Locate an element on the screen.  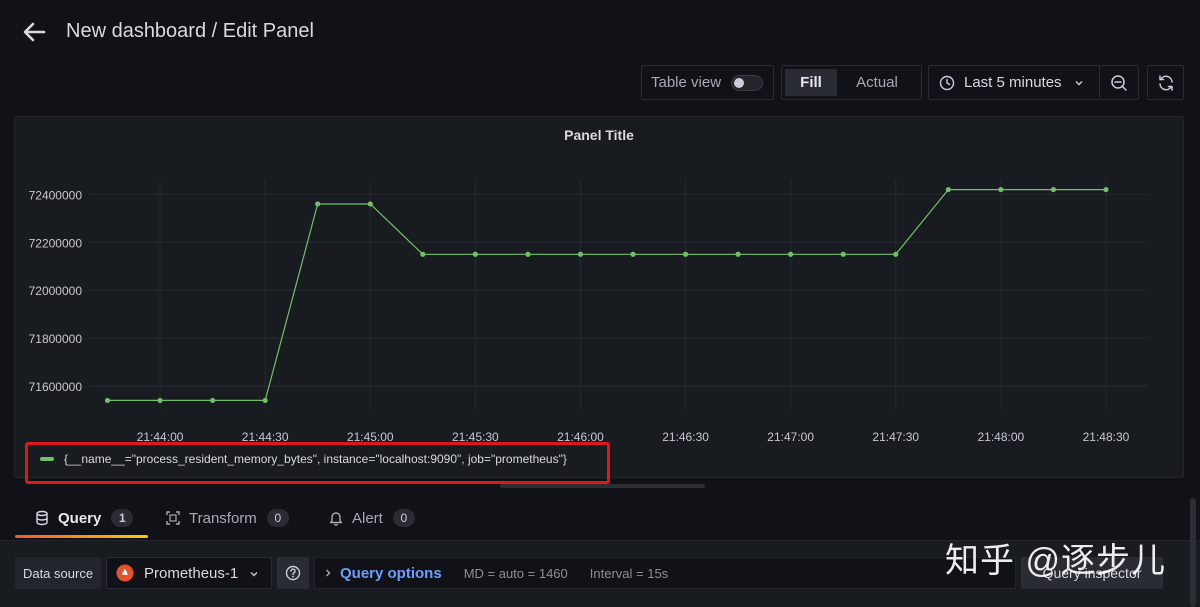
tab-alert-count: 0 is located at coordinates (403, 518).